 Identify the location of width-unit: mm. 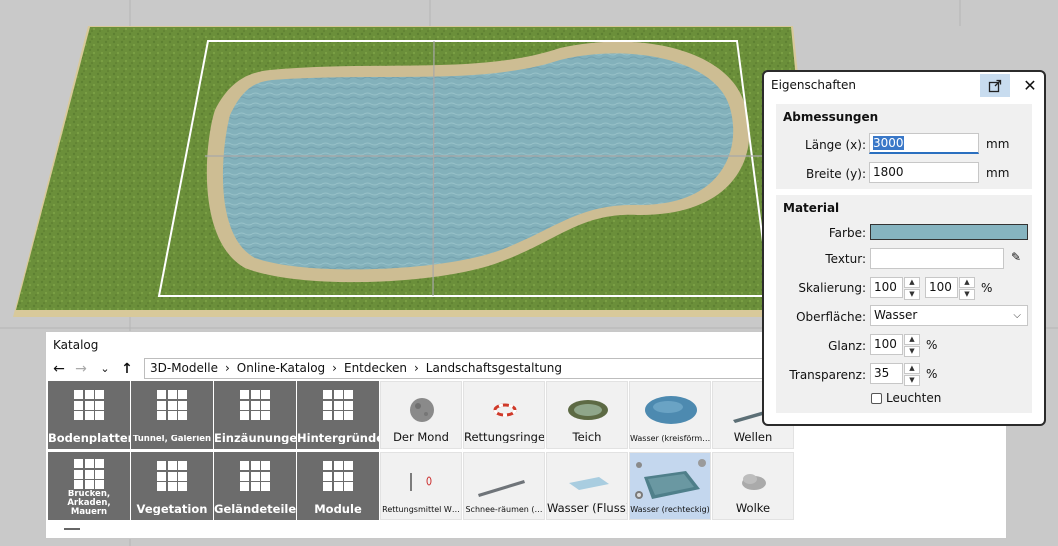
(998, 173).